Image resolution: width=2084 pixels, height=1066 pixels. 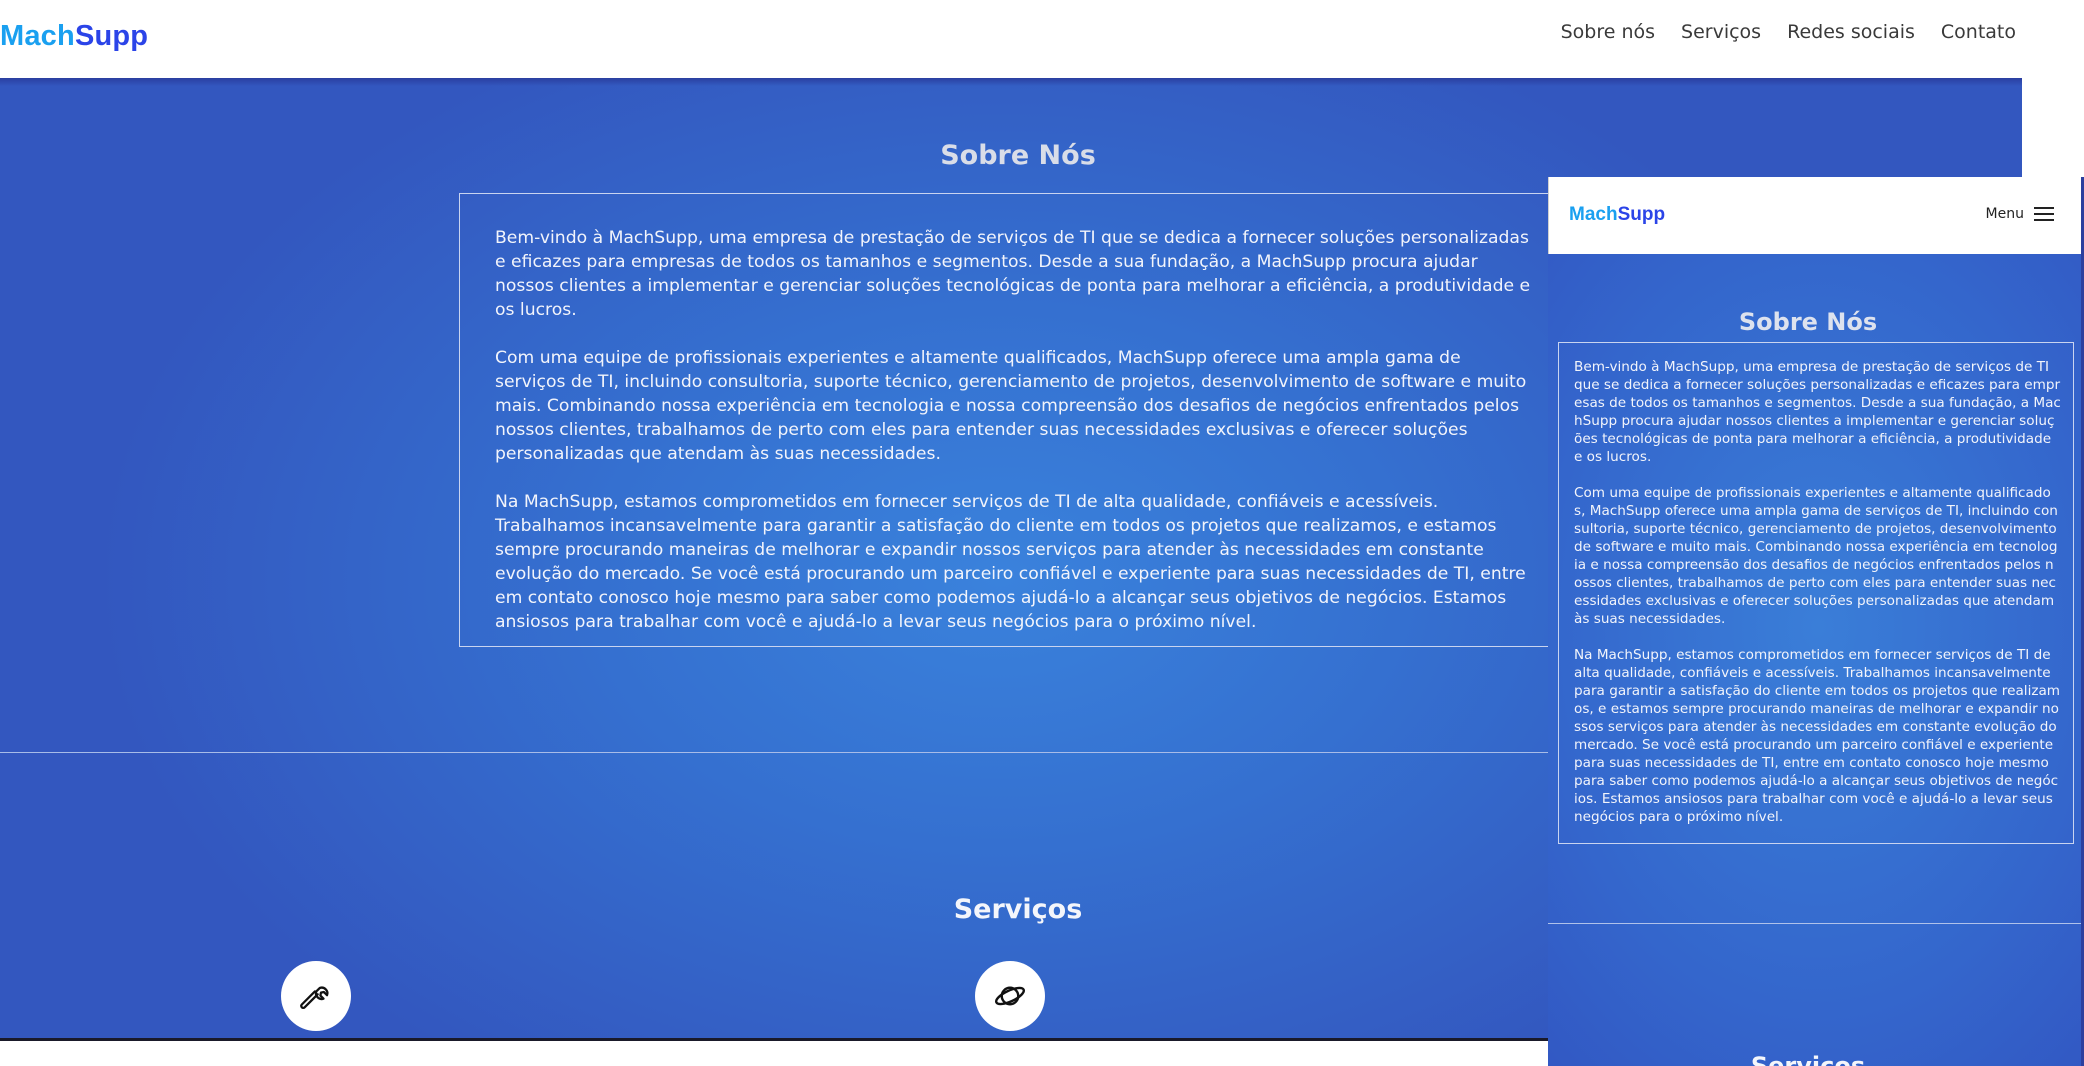 I want to click on nav-link-sobre-nos: Sobre nós, so click(x=1608, y=32).